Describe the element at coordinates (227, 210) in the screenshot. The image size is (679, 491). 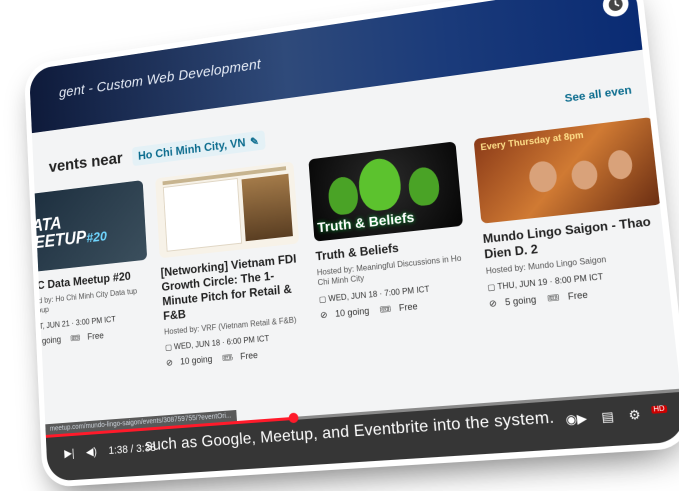
I see `event-thumbnail` at that location.